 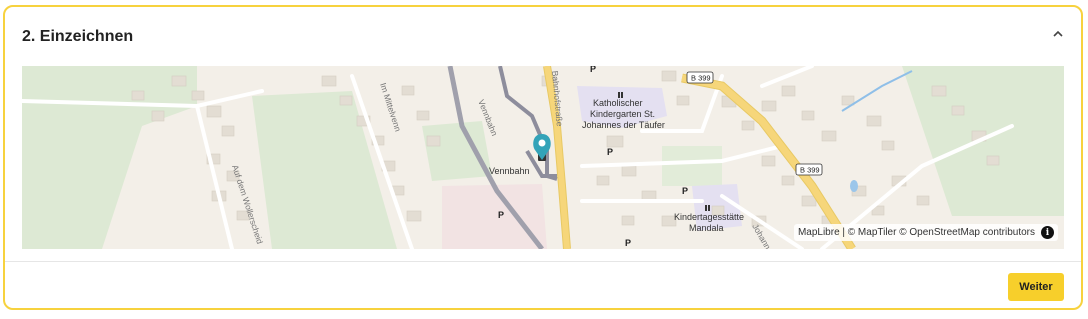 I want to click on label-vennbahn-station: Vennbahn, so click(x=509, y=171).